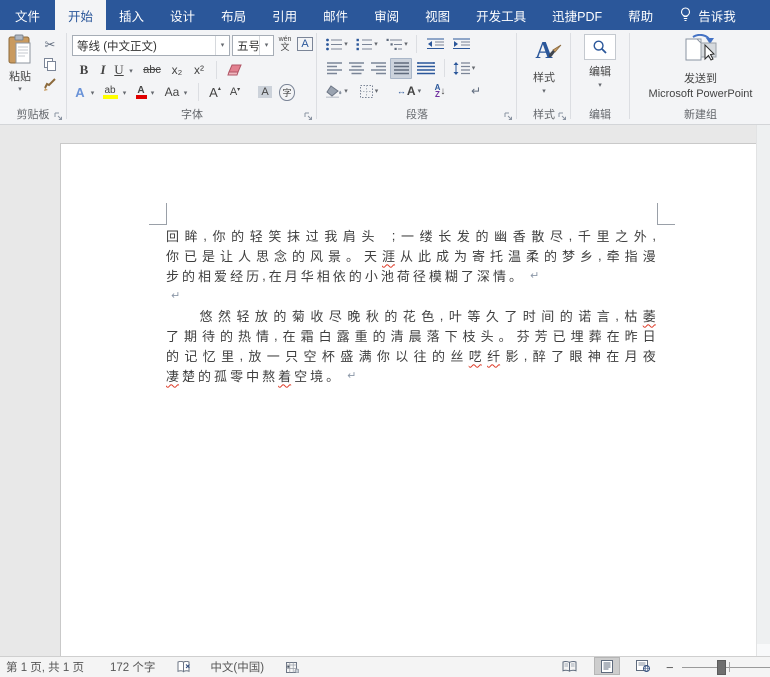 This screenshot has height=677, width=770. What do you see at coordinates (253, 45) in the screenshot?
I see `font-size-combo: 五号 ▾` at bounding box center [253, 45].